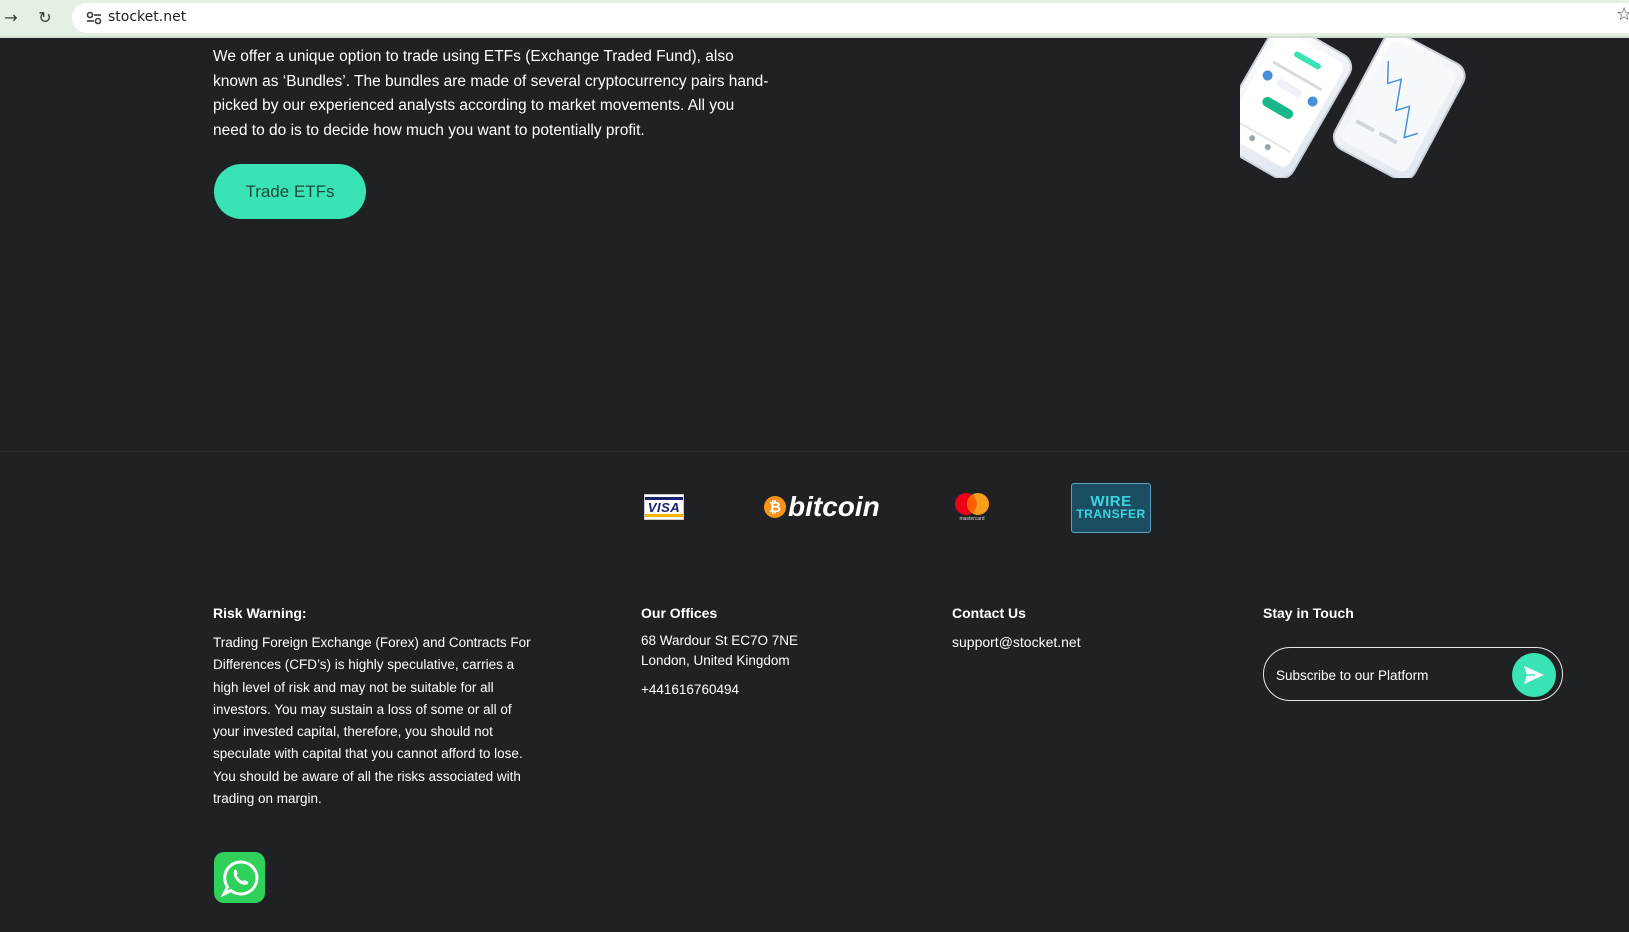 The image size is (1629, 932). I want to click on section-divider, so click(814, 451).